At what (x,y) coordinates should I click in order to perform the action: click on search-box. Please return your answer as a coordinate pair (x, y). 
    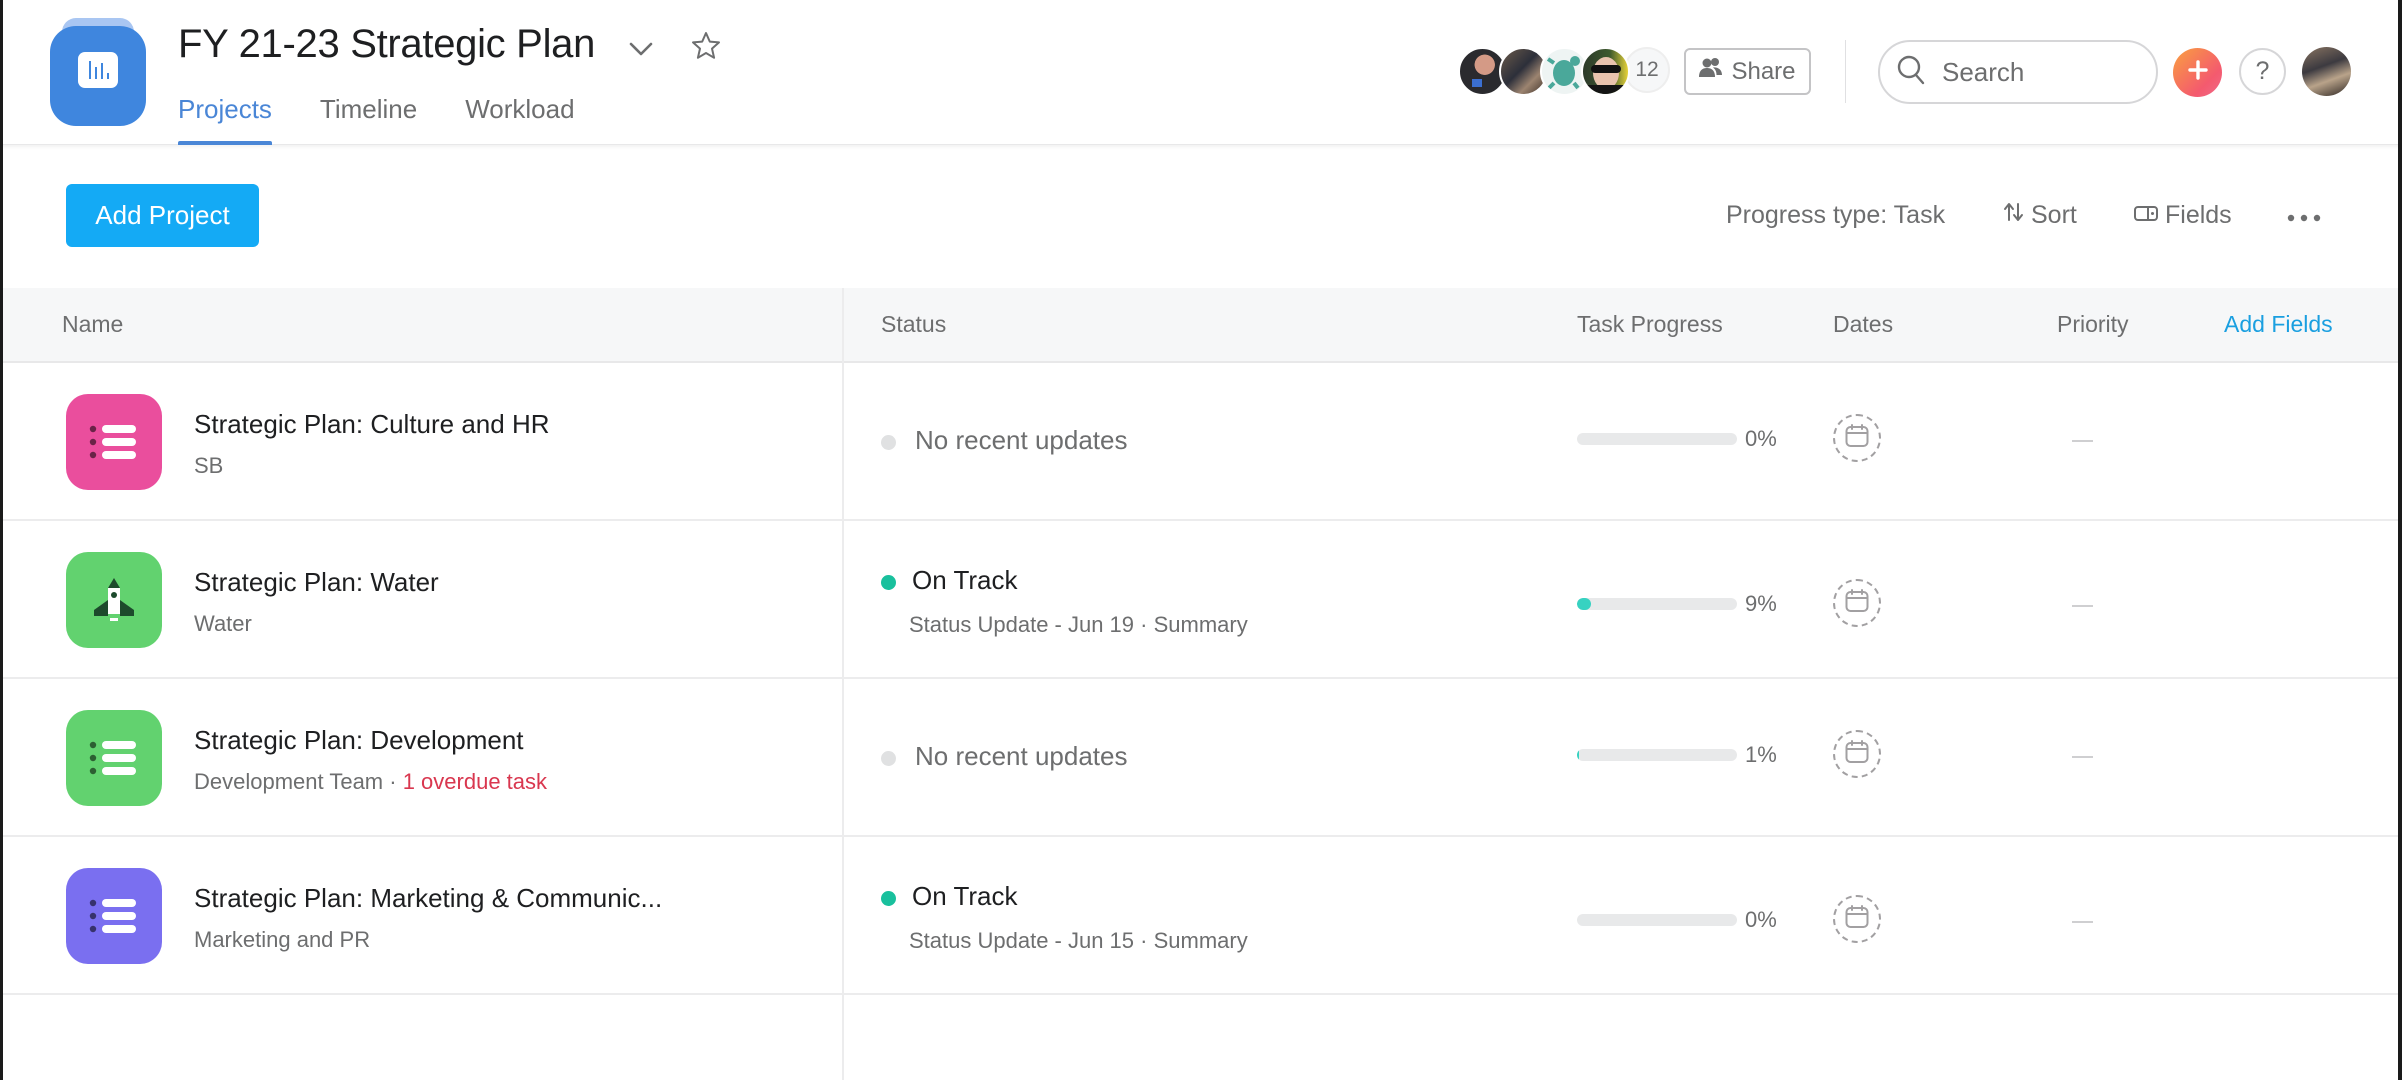
    Looking at the image, I should click on (2018, 72).